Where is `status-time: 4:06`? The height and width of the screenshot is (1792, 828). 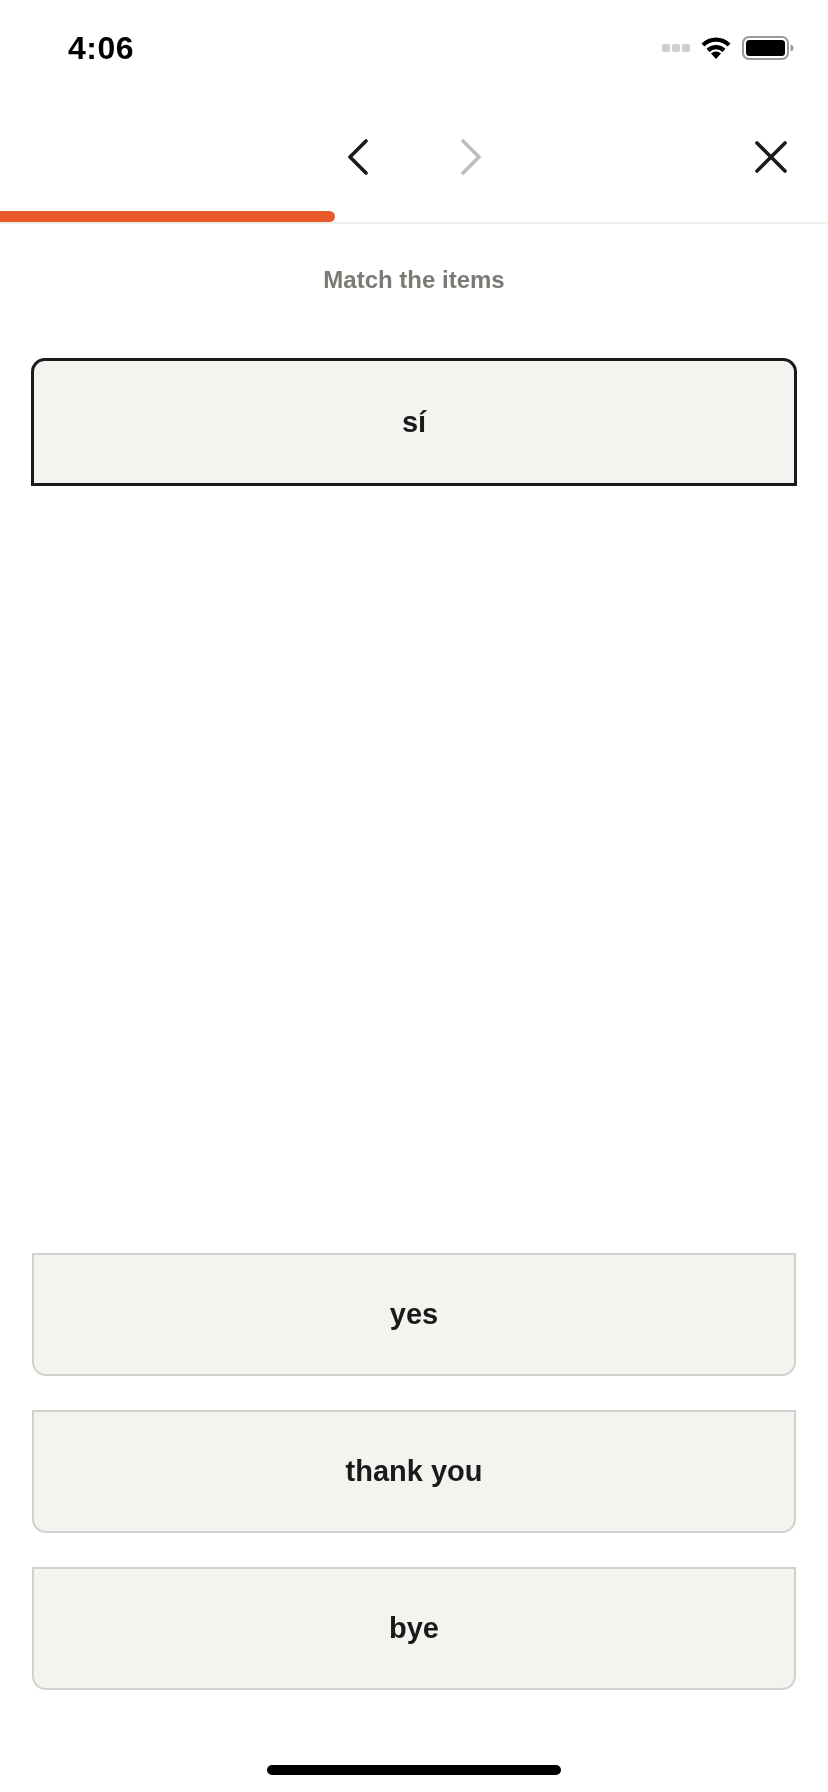 status-time: 4:06 is located at coordinates (101, 48).